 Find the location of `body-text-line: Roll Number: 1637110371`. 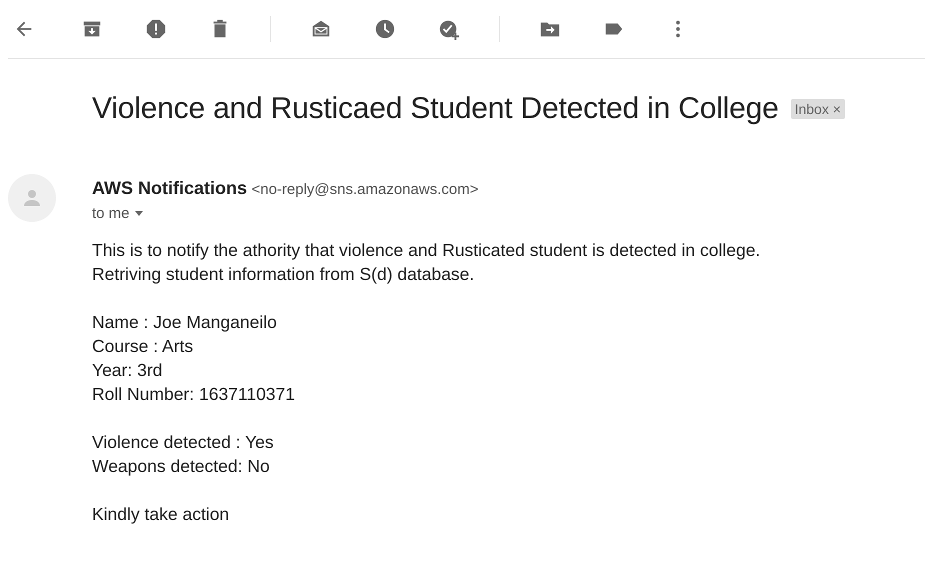

body-text-line: Roll Number: 1637110371 is located at coordinates (194, 394).